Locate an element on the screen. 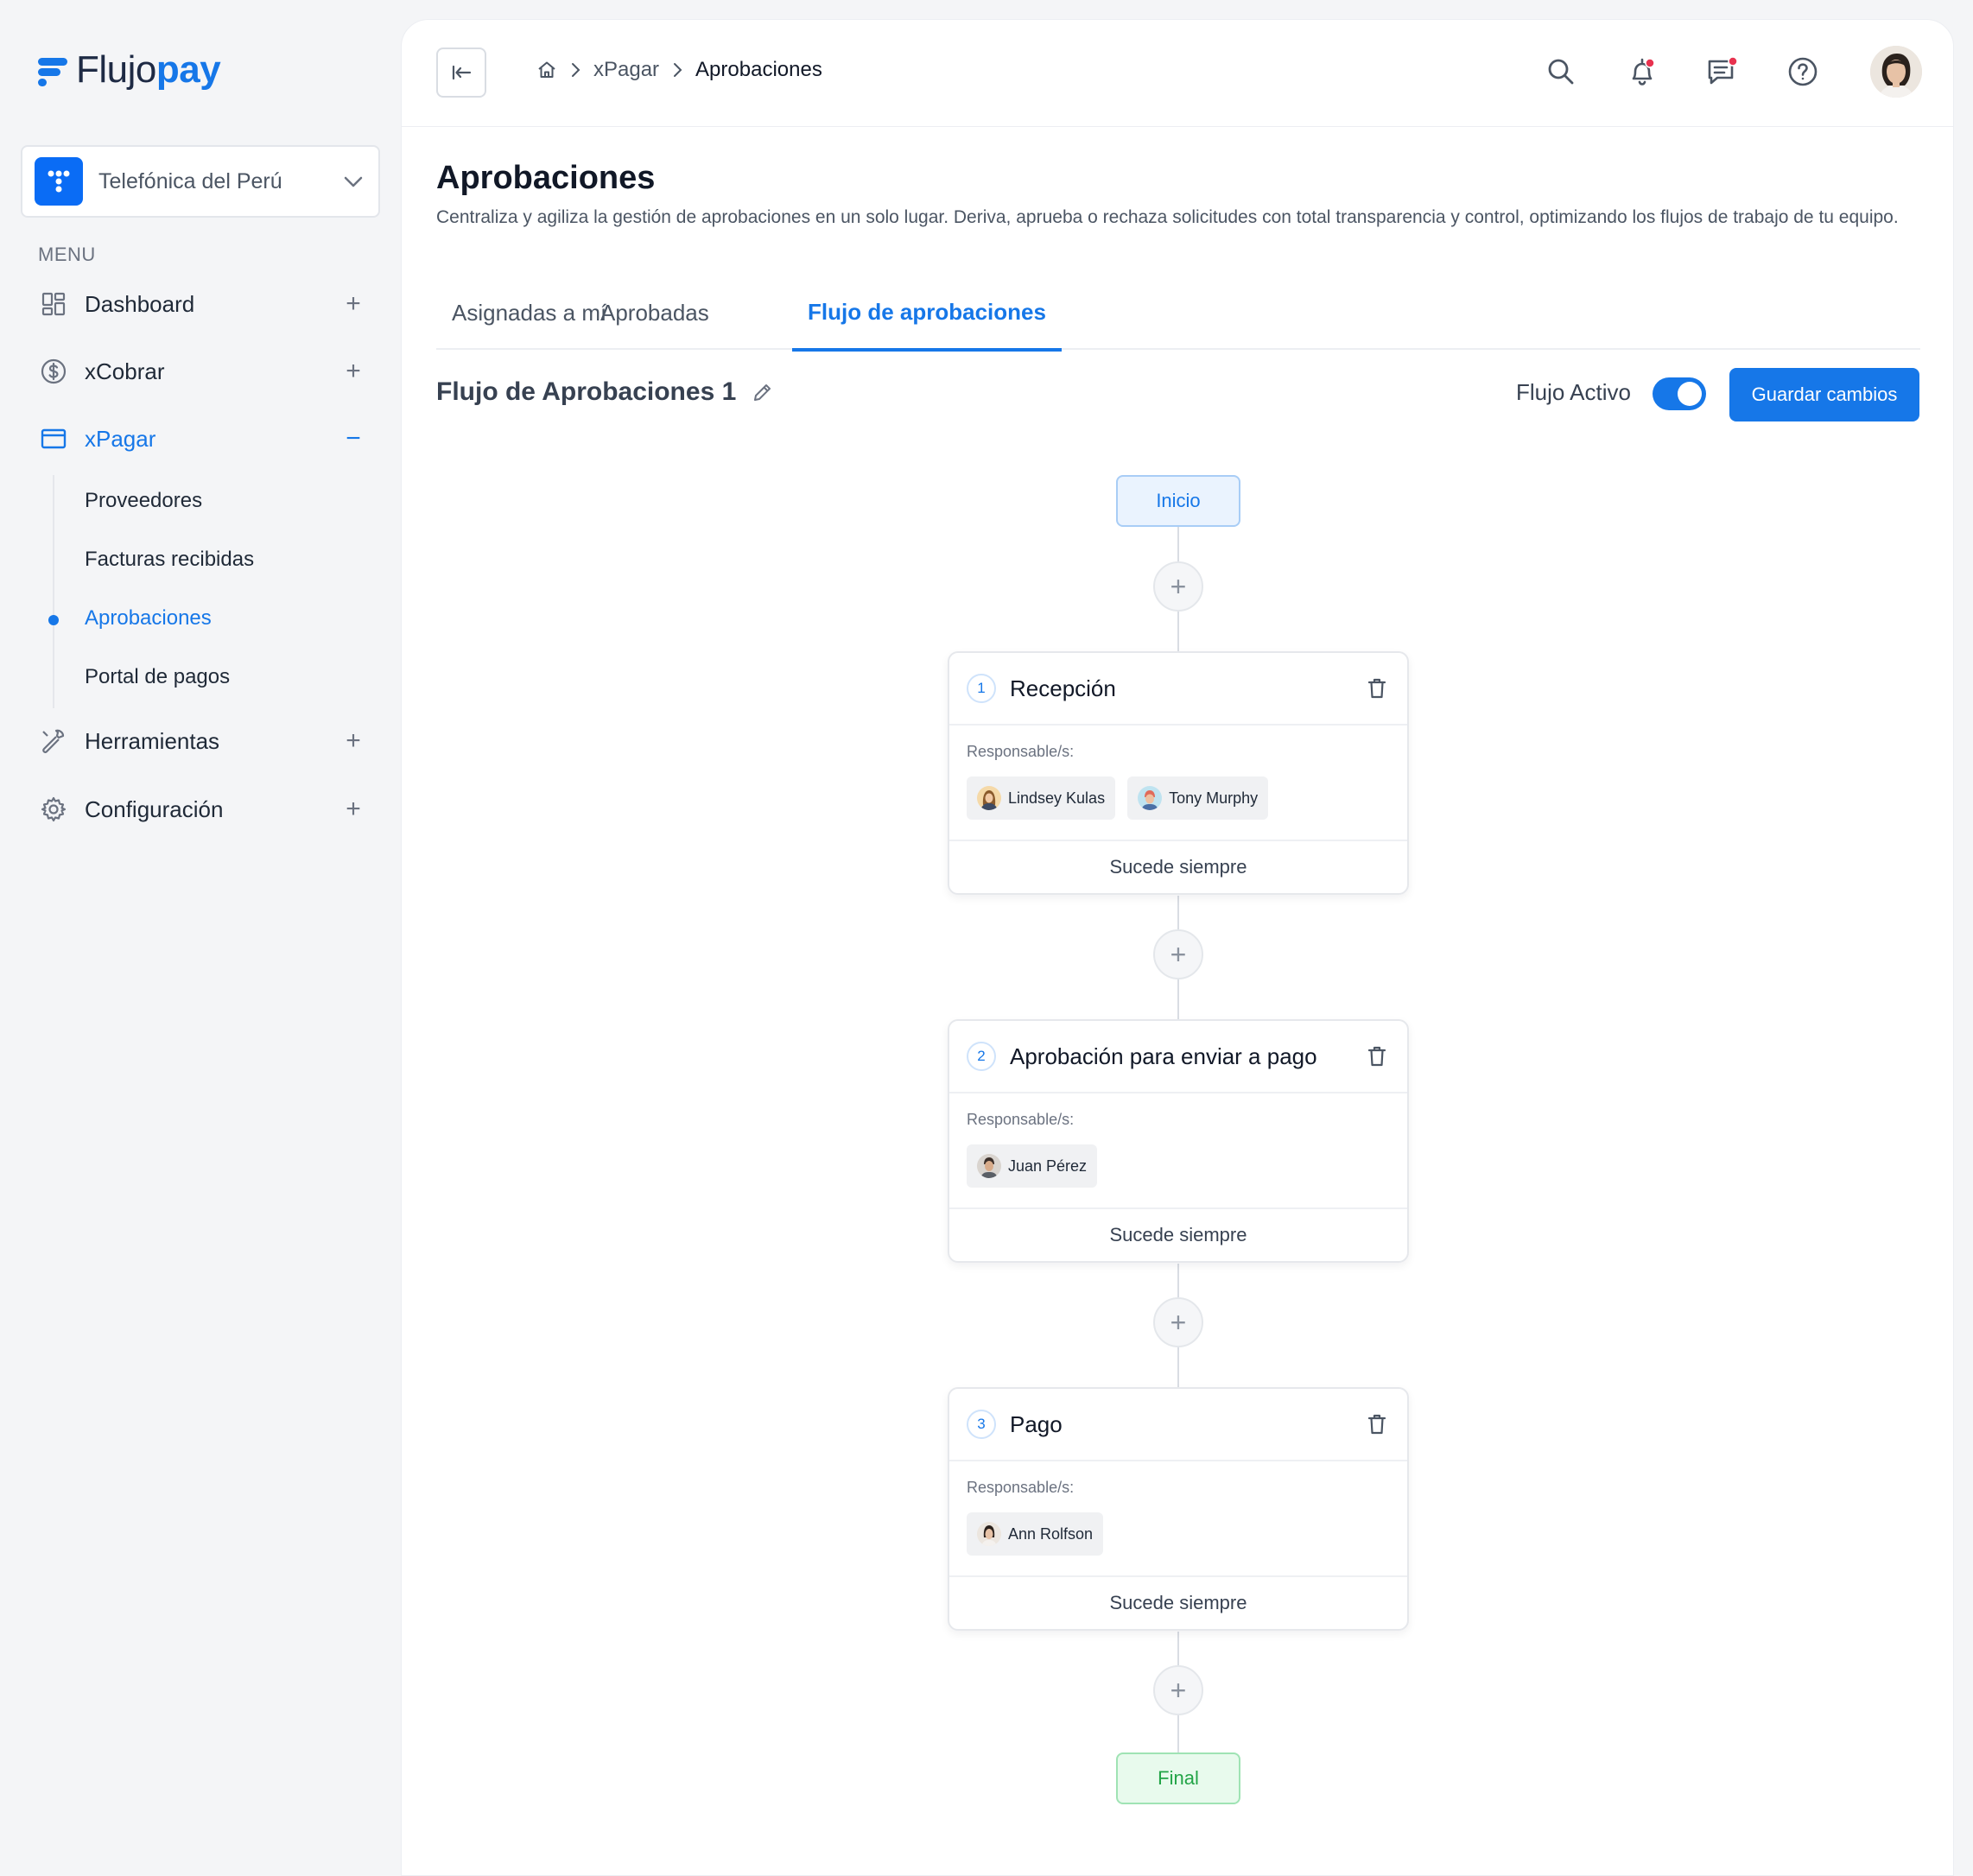  menu-label: MENU is located at coordinates (67, 254).